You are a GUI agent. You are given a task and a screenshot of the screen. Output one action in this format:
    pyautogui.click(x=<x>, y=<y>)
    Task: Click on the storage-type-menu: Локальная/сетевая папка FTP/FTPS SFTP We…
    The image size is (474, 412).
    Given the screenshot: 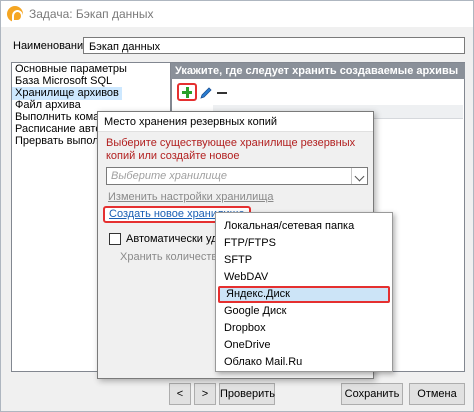 What is the action you would take?
    pyautogui.click(x=304, y=292)
    